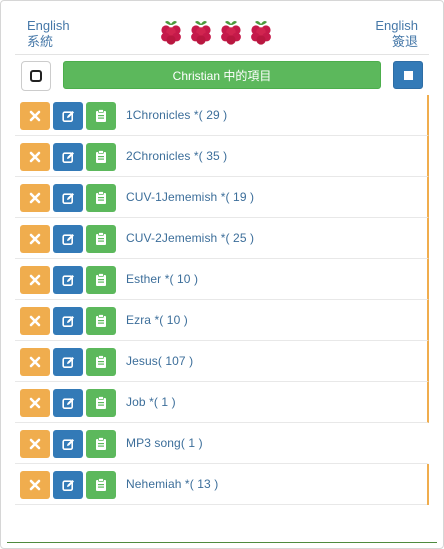 The height and width of the screenshot is (549, 444). I want to click on item-label: CUV-1Jememish *( 19 ), so click(190, 197).